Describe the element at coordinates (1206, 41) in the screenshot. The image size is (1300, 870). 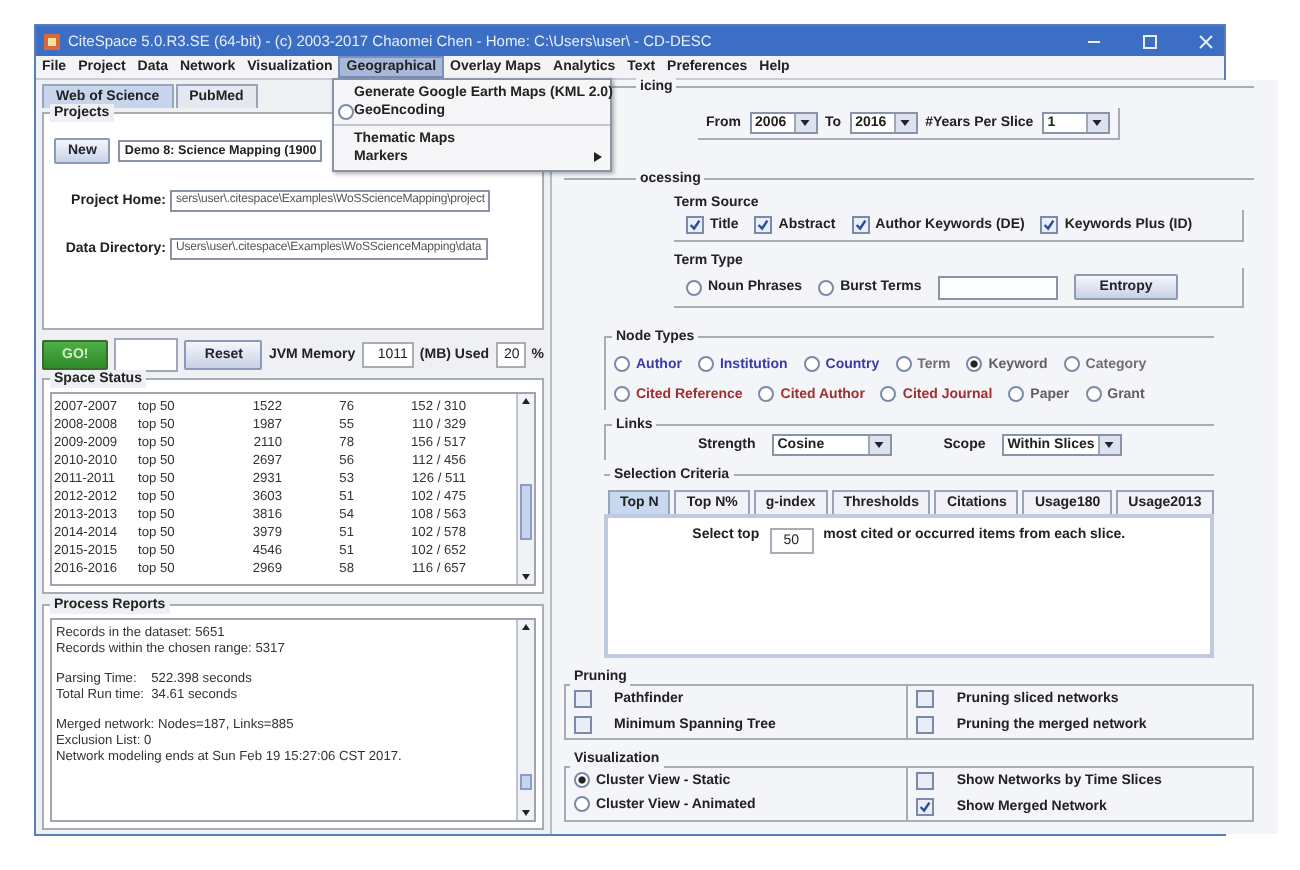
I see `close-icon` at that location.